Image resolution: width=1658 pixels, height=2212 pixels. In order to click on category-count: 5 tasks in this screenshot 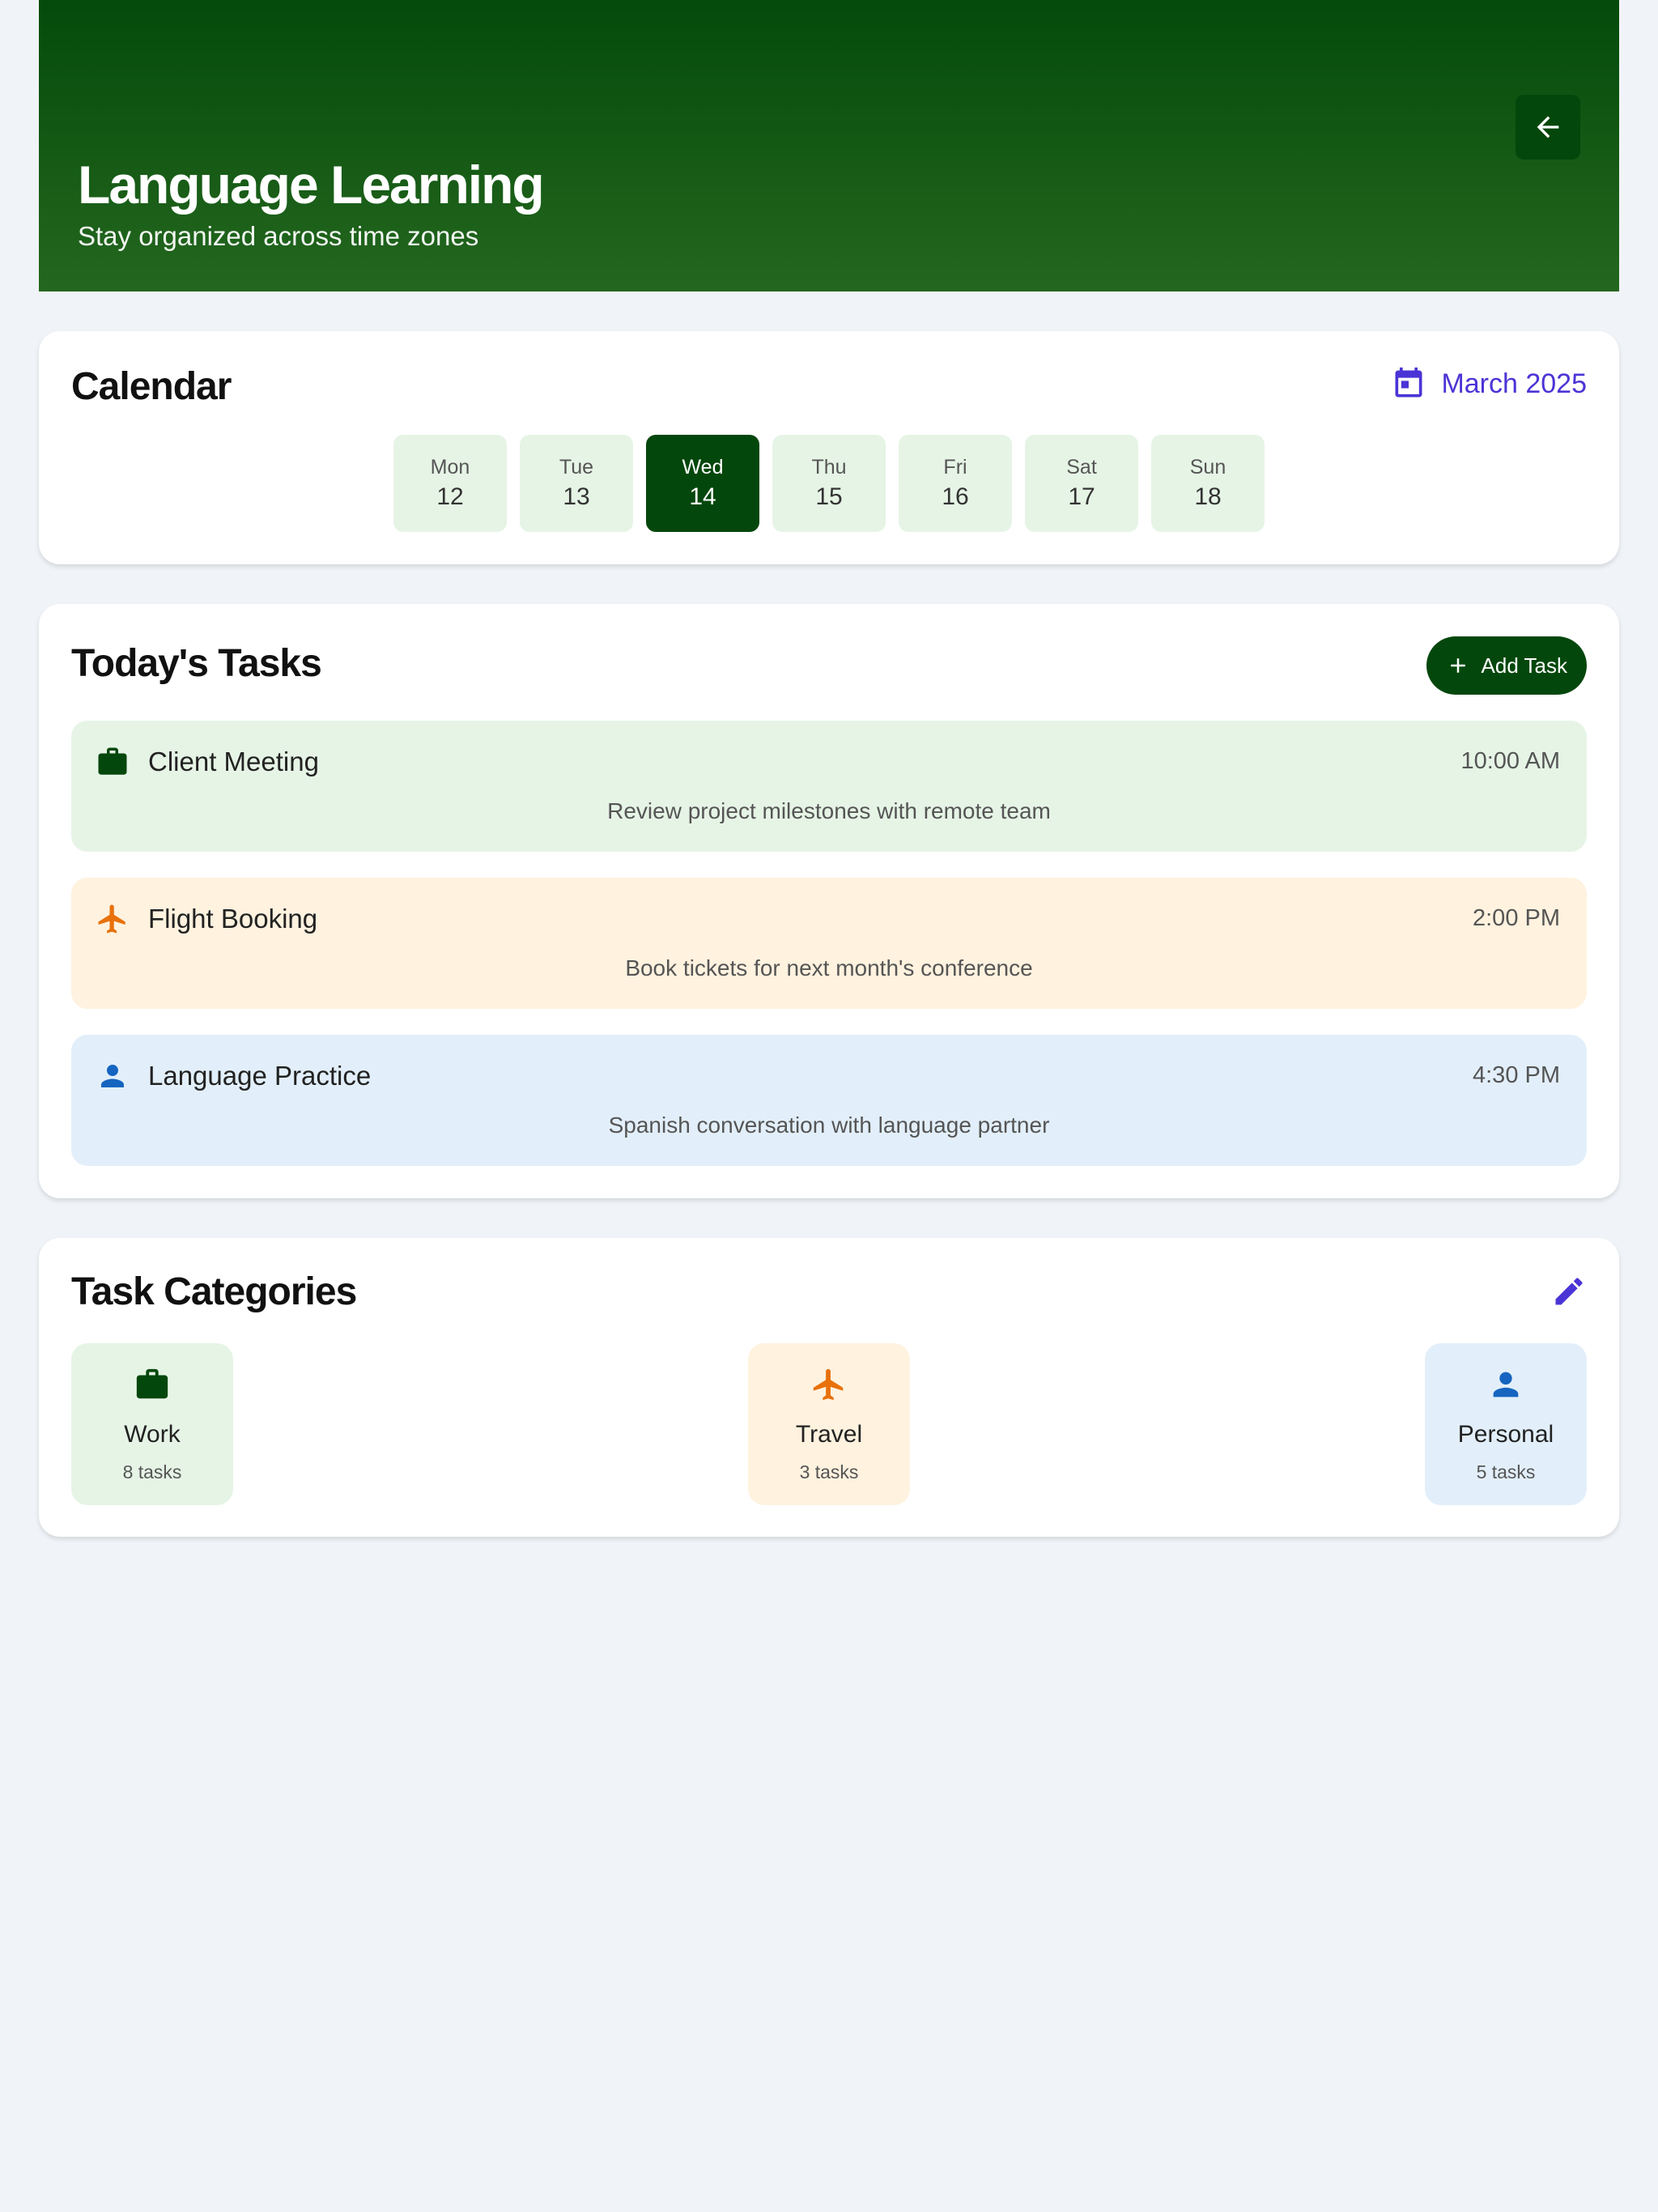, I will do `click(1506, 1472)`.